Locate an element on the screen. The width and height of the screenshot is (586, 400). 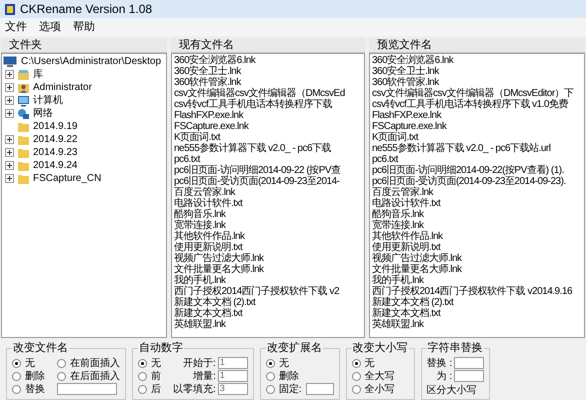
menu-item: 选项 is located at coordinates (50, 27).